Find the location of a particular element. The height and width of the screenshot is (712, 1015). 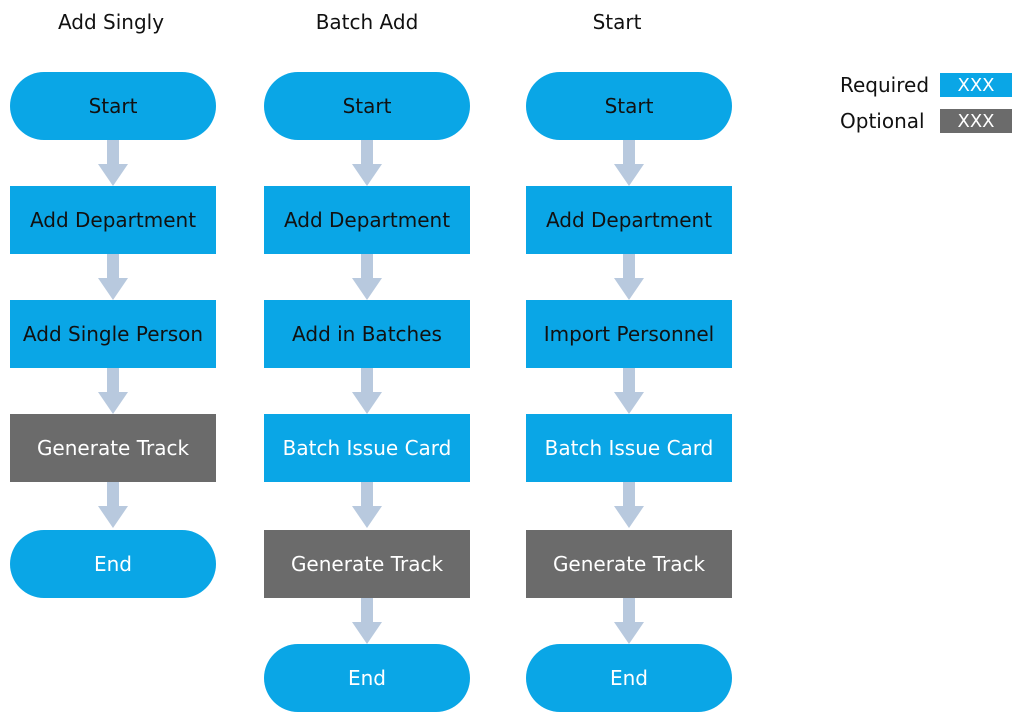

legend-row-required: Required XXX is located at coordinates (926, 85).